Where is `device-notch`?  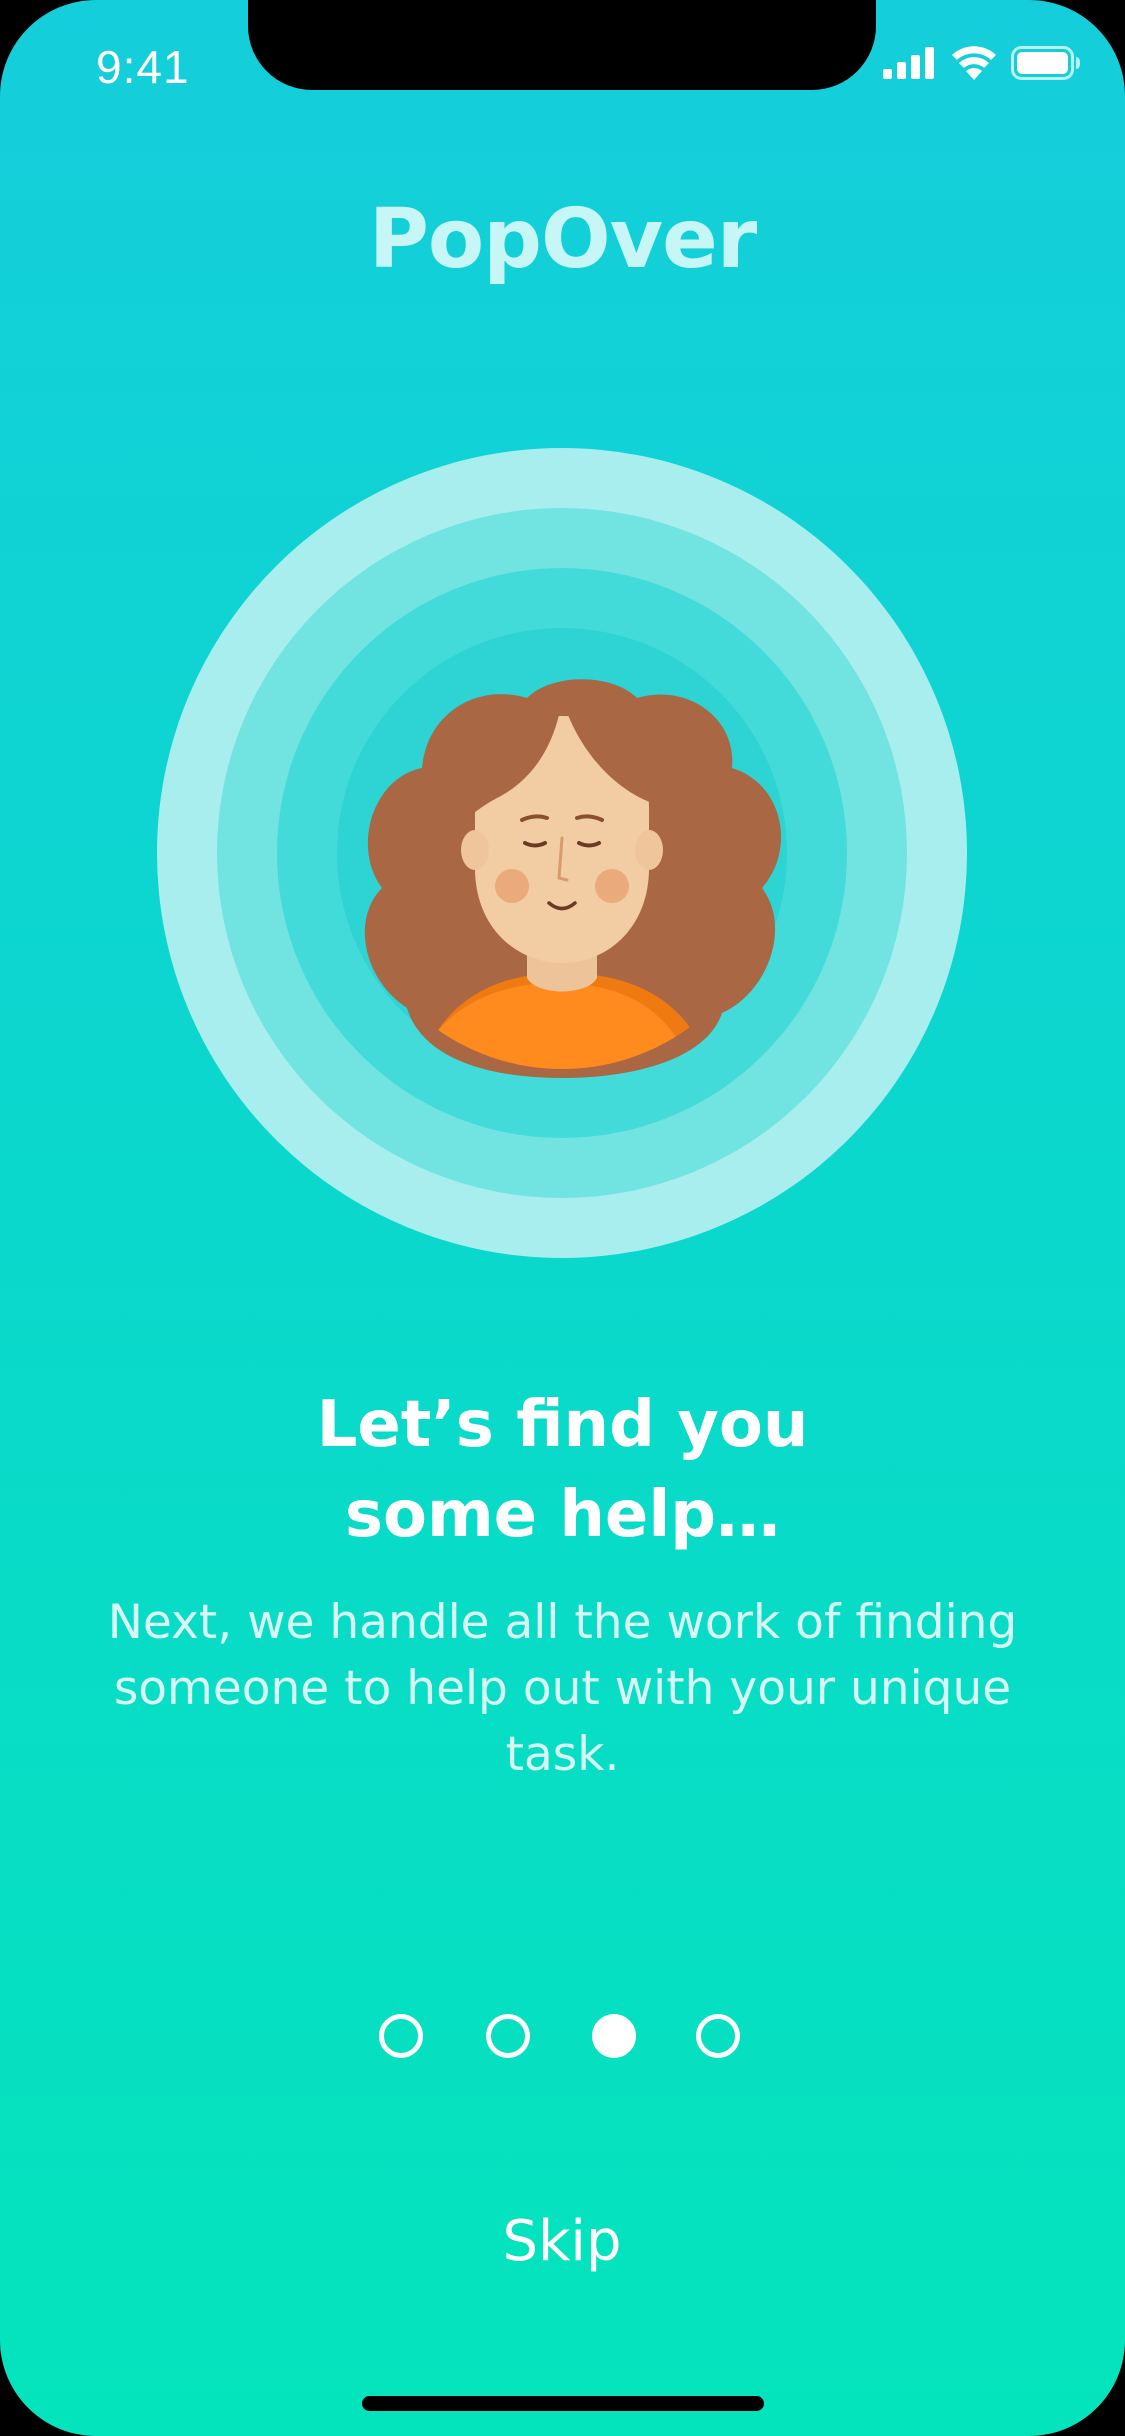
device-notch is located at coordinates (562, 45).